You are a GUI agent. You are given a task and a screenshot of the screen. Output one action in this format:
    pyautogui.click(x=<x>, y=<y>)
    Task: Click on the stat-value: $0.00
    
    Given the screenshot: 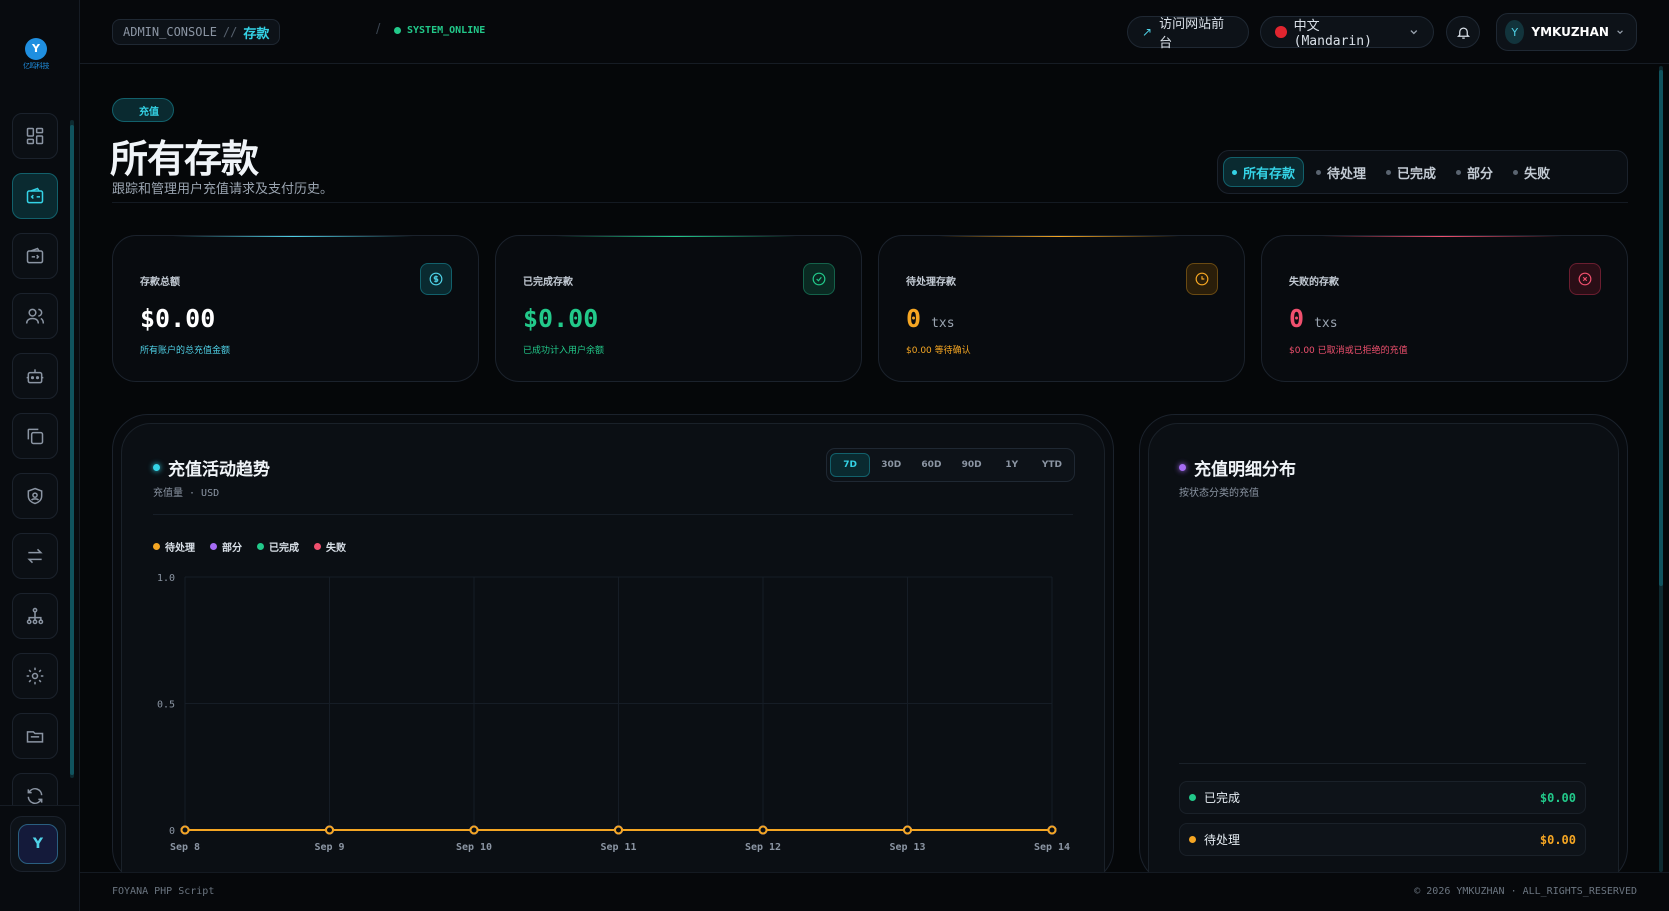 What is the action you would take?
    pyautogui.click(x=561, y=318)
    